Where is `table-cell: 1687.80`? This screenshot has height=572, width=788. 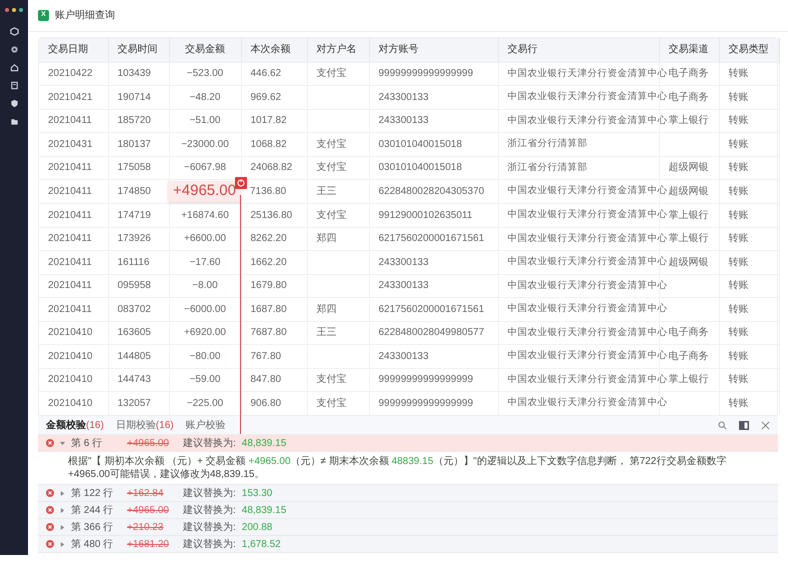
table-cell: 1687.80 is located at coordinates (268, 309).